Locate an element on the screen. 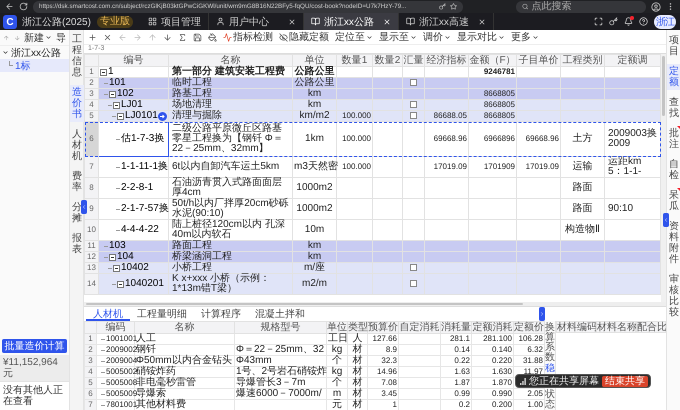 The image size is (680, 410). detail-tab: 计算程序 is located at coordinates (221, 314).